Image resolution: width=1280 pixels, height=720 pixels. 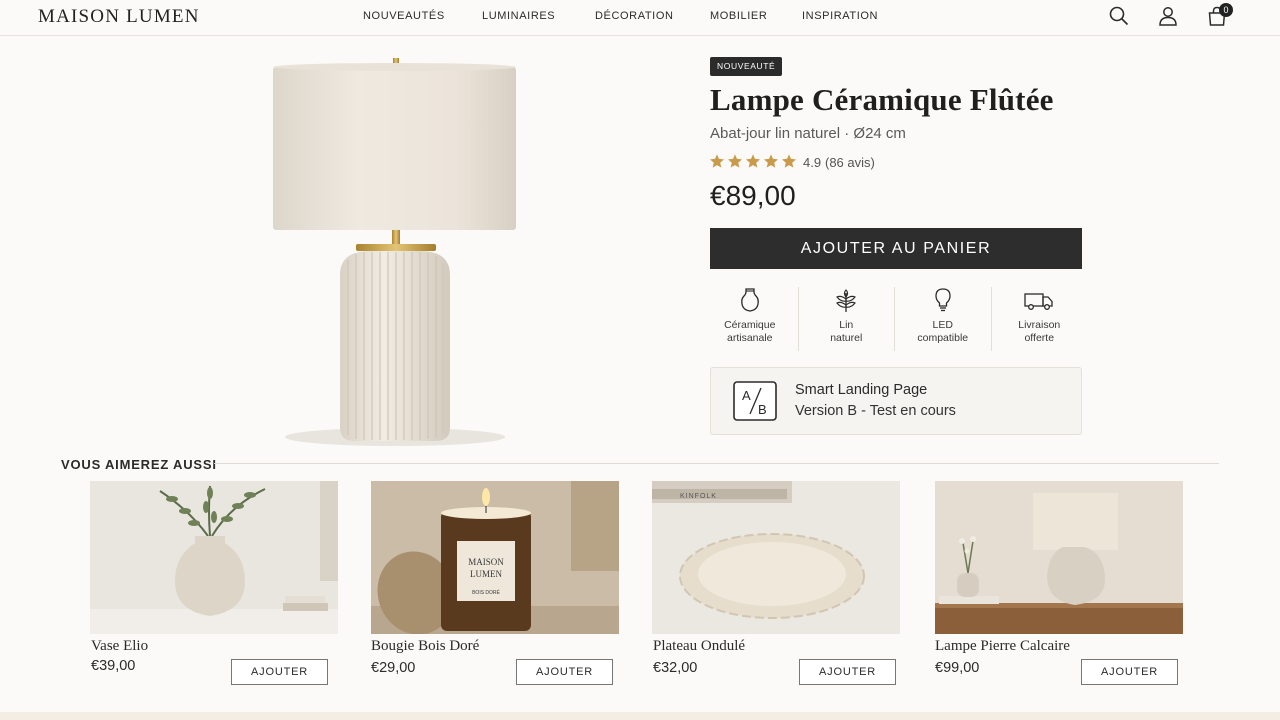 What do you see at coordinates (1039, 338) in the screenshot?
I see `feature-line2: offerte` at bounding box center [1039, 338].